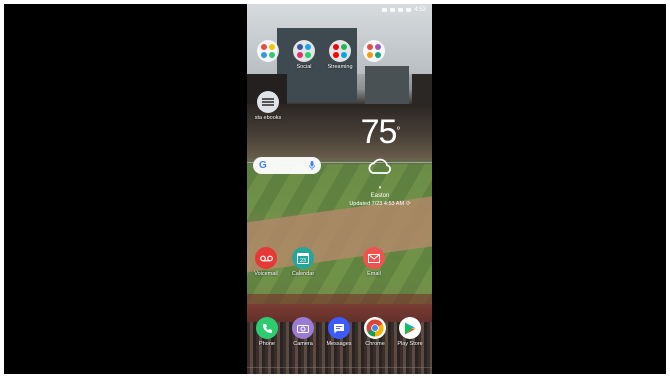 This screenshot has height=378, width=670. I want to click on signal-icon, so click(401, 10).